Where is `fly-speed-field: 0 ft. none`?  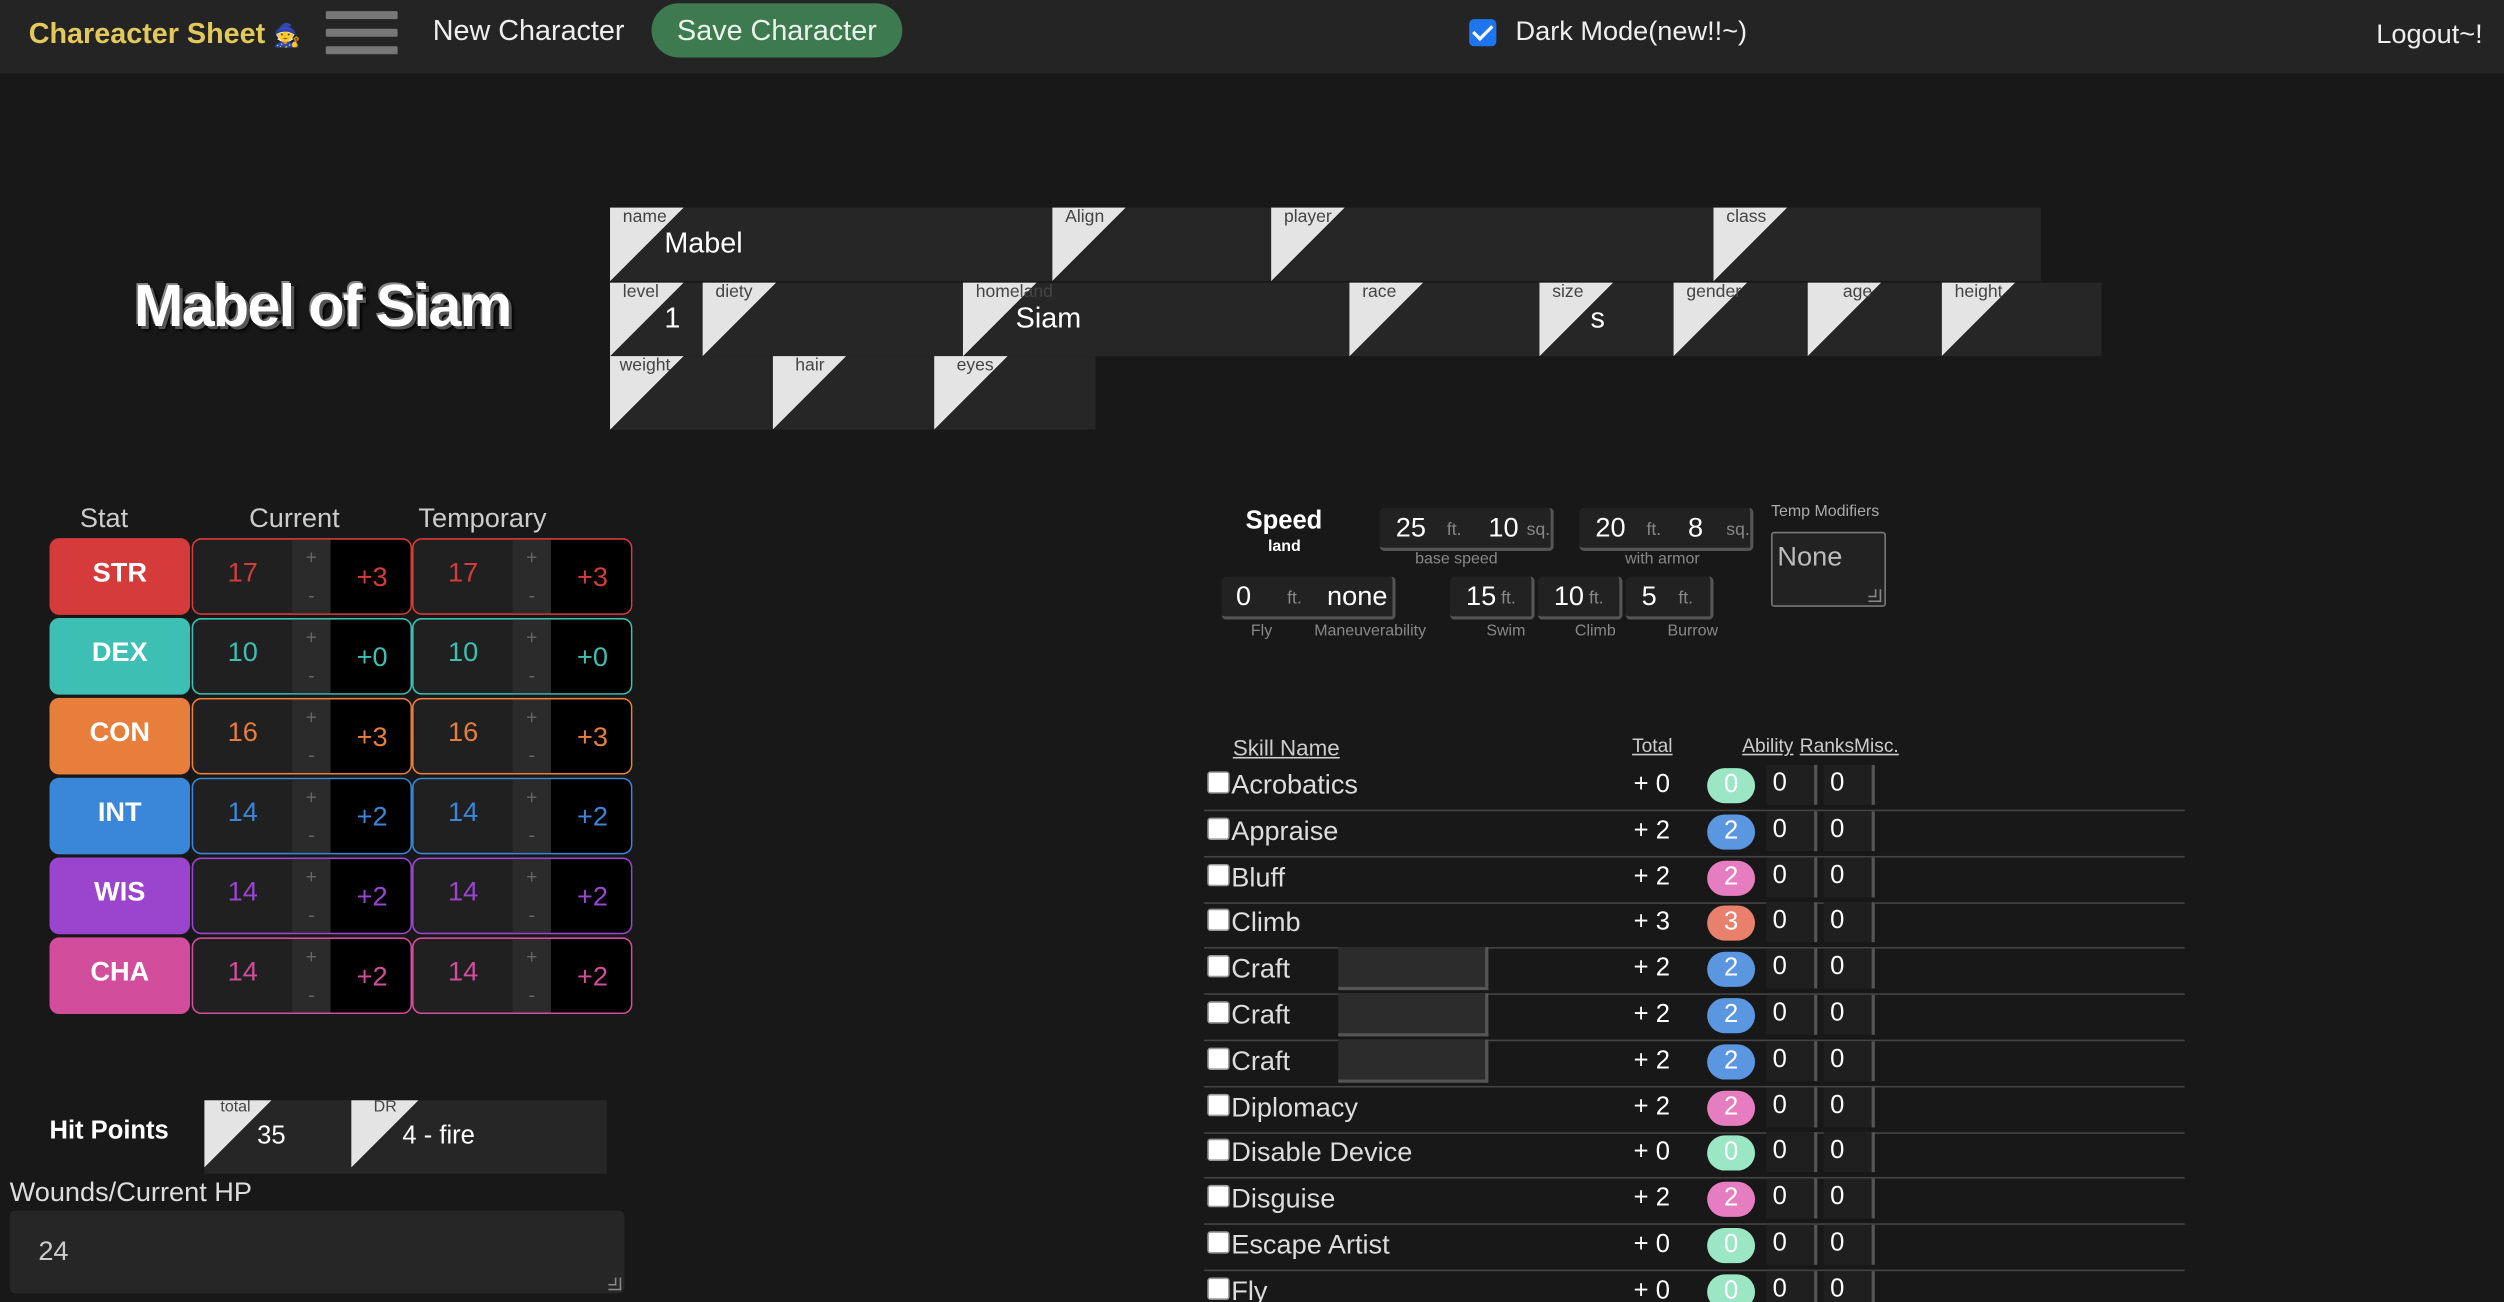 fly-speed-field: 0 ft. none is located at coordinates (1308, 598).